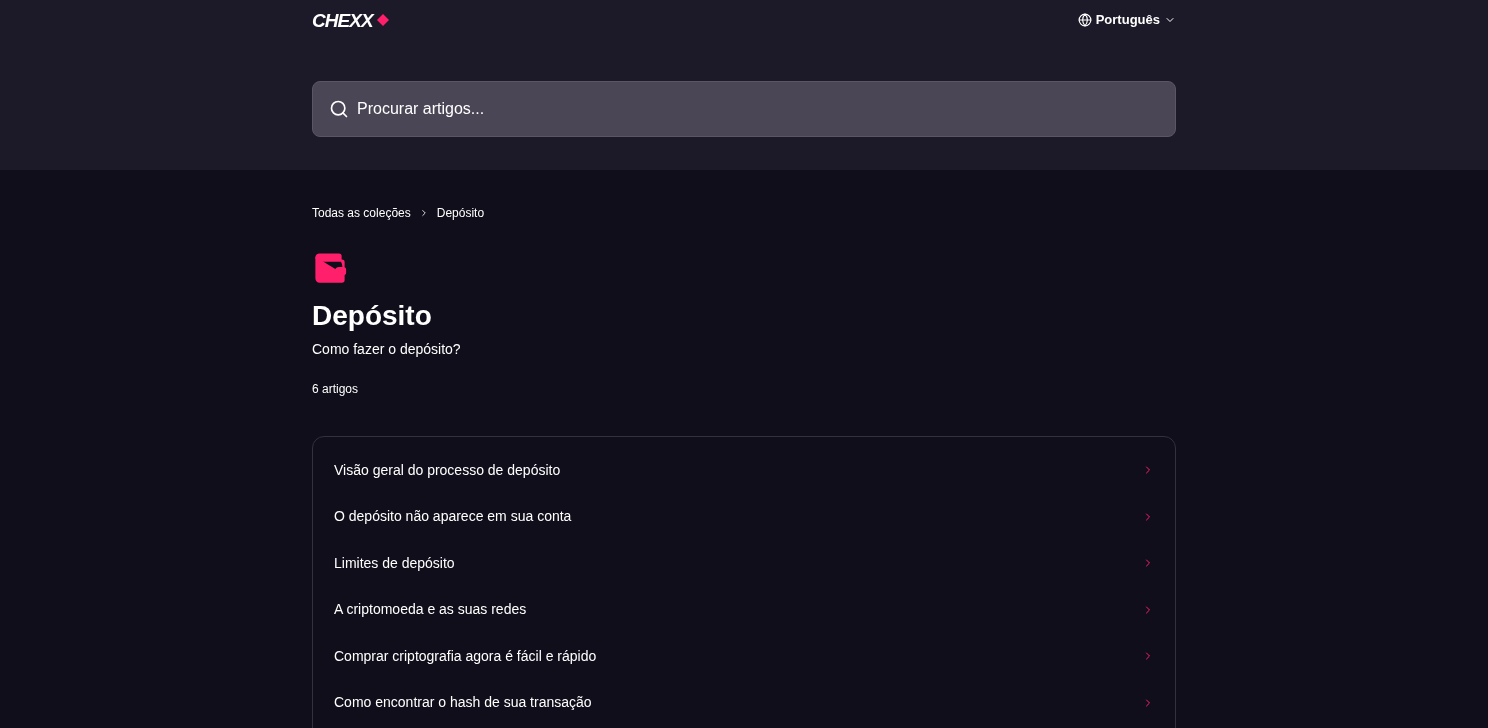 Image resolution: width=1488 pixels, height=728 pixels. I want to click on article-link: O depósito não aparece em sua conta, so click(744, 516).